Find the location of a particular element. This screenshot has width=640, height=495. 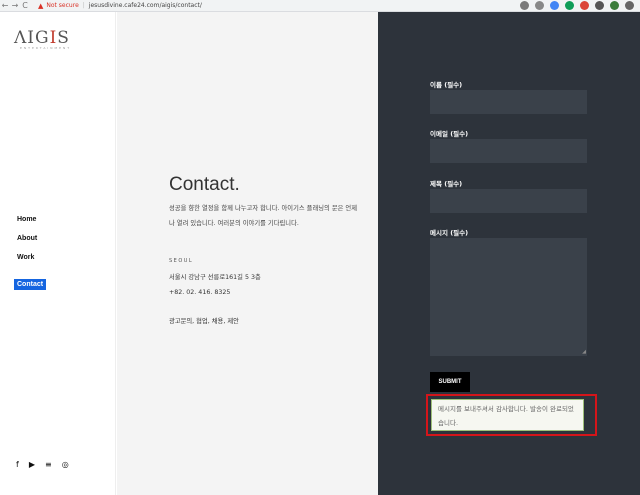

main-nav: Home About Work Contact is located at coordinates (30, 256).